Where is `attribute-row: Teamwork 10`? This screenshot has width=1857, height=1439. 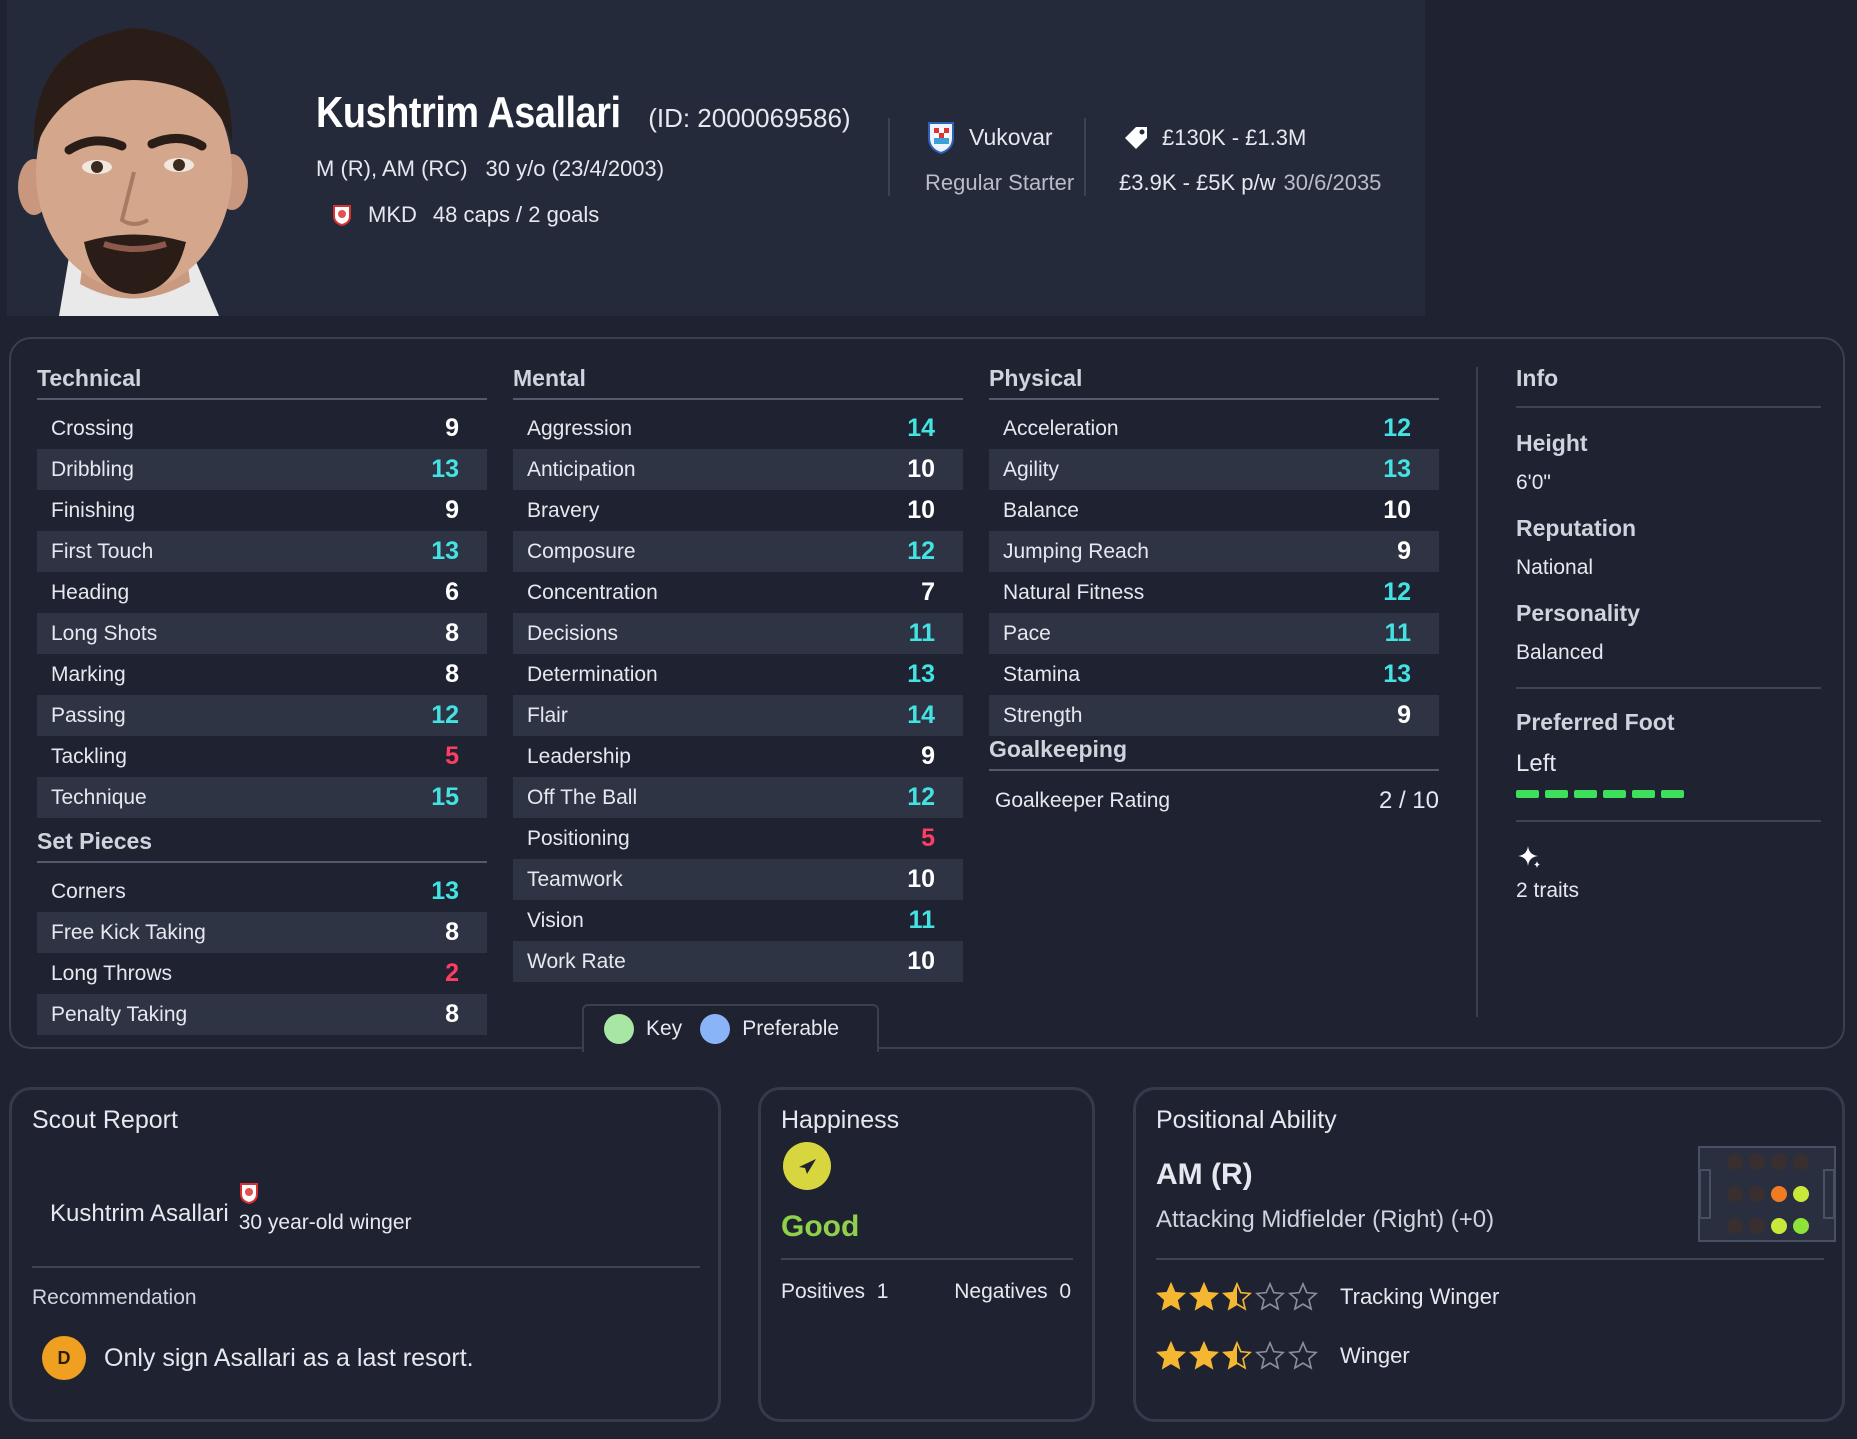 attribute-row: Teamwork 10 is located at coordinates (738, 879).